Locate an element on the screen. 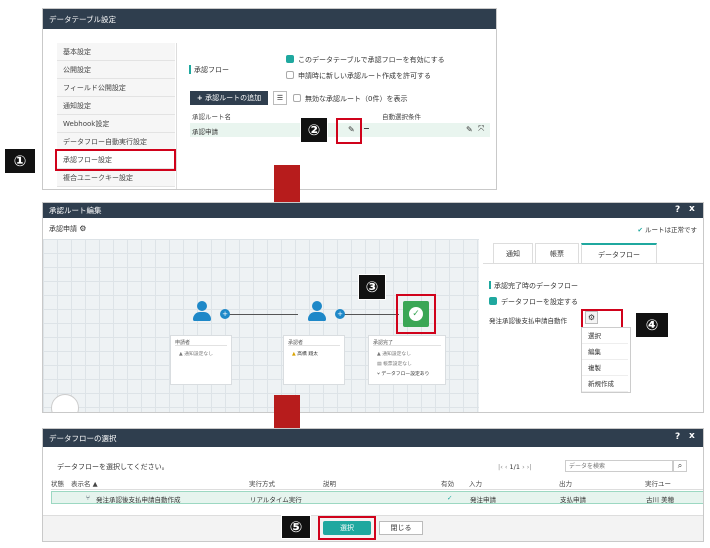  flow-arrow is located at coordinates (287, 185).